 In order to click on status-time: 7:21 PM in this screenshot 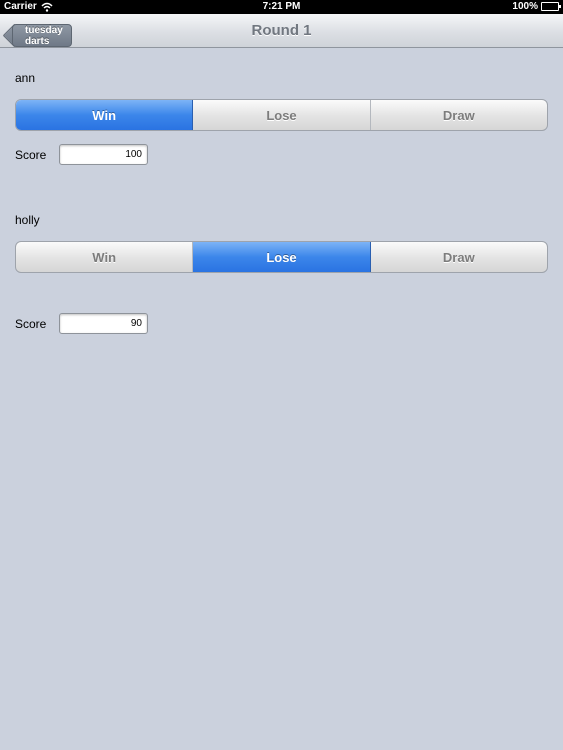, I will do `click(281, 6)`.